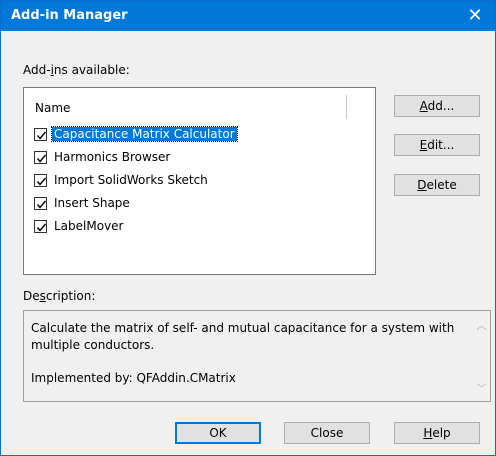  I want to click on description-scrollbar: ︿ ﹀, so click(481, 356).